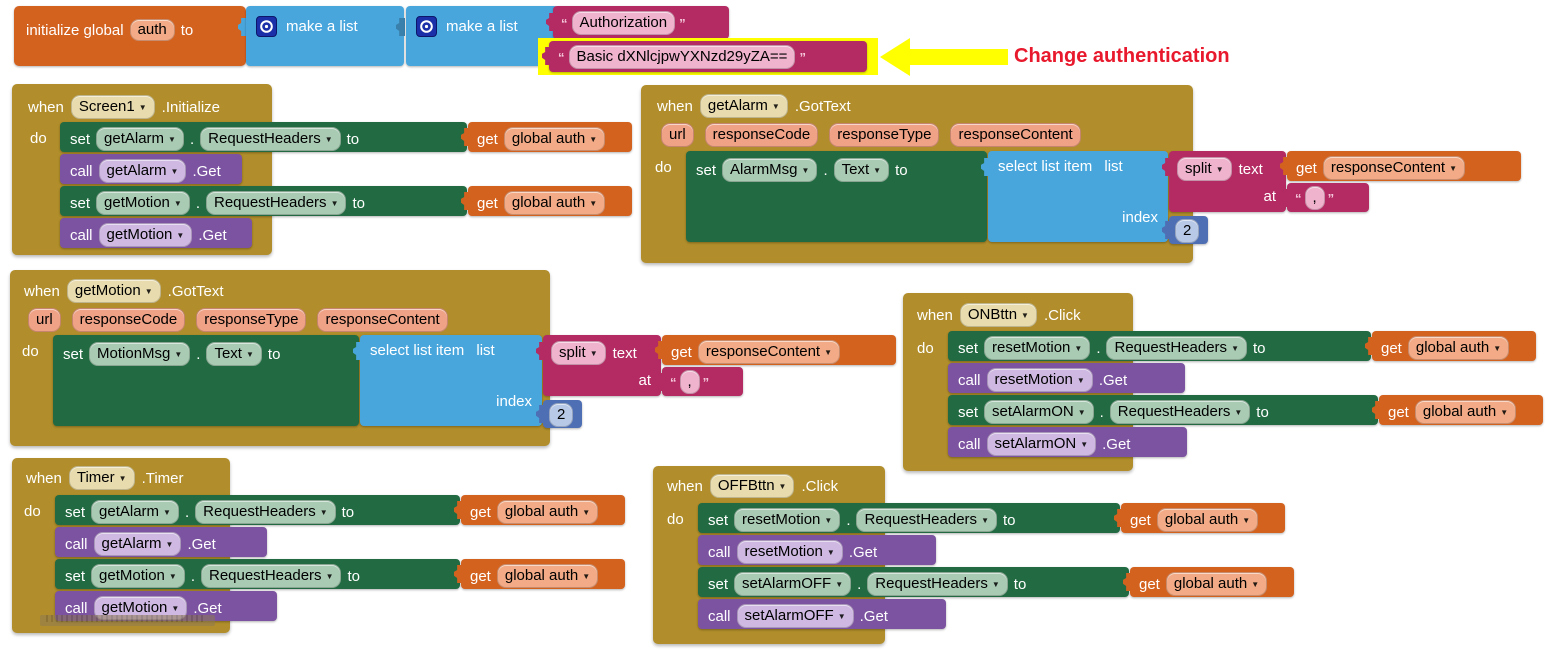 This screenshot has height=656, width=1550. Describe the element at coordinates (112, 107) in the screenshot. I see `event-component-field: Screen1 ▼` at that location.